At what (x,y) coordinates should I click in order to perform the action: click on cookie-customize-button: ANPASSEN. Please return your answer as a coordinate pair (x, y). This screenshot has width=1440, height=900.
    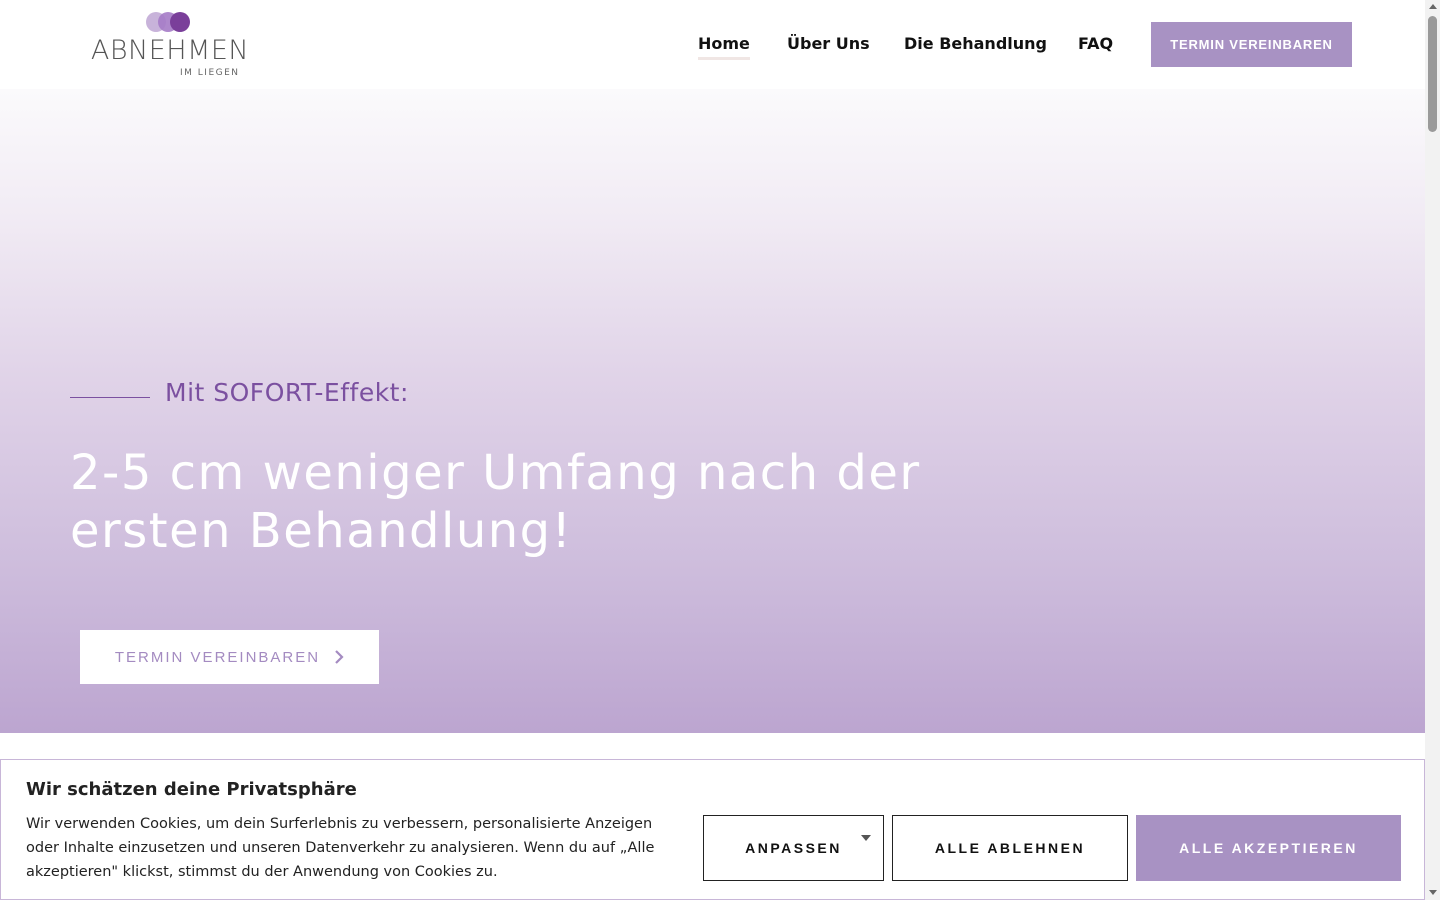
    Looking at the image, I should click on (793, 848).